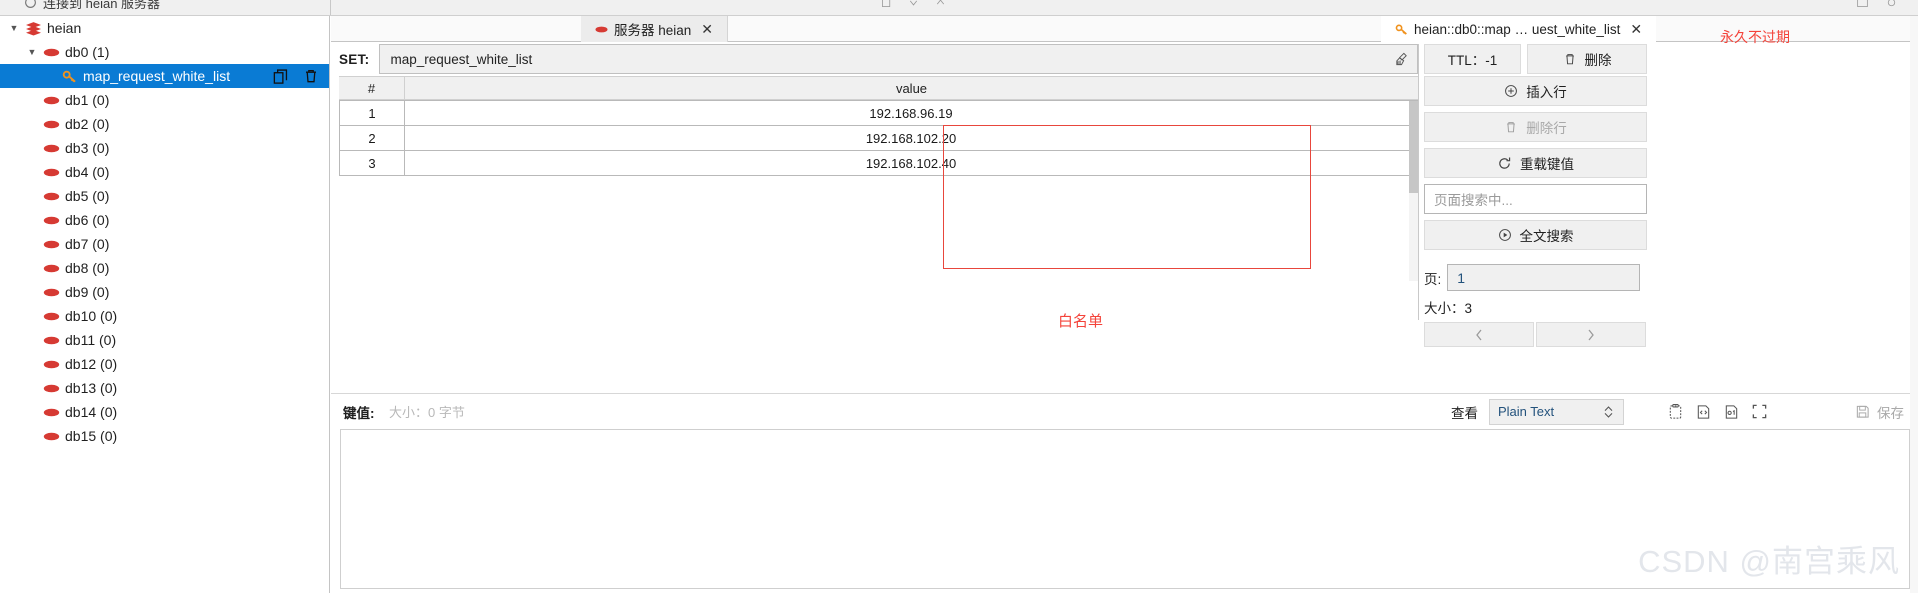 This screenshot has width=1918, height=593. What do you see at coordinates (330, 7) in the screenshot?
I see `toolbar-divider` at bounding box center [330, 7].